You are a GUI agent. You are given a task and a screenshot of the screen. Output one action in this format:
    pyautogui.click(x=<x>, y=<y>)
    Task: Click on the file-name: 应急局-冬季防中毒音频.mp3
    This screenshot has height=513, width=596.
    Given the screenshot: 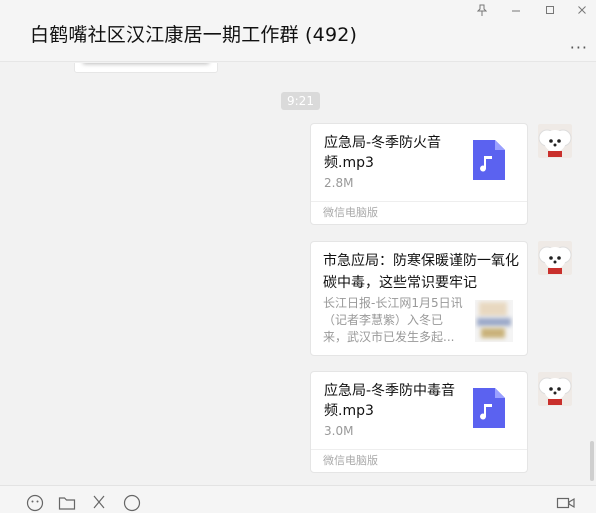 What is the action you would take?
    pyautogui.click(x=390, y=401)
    